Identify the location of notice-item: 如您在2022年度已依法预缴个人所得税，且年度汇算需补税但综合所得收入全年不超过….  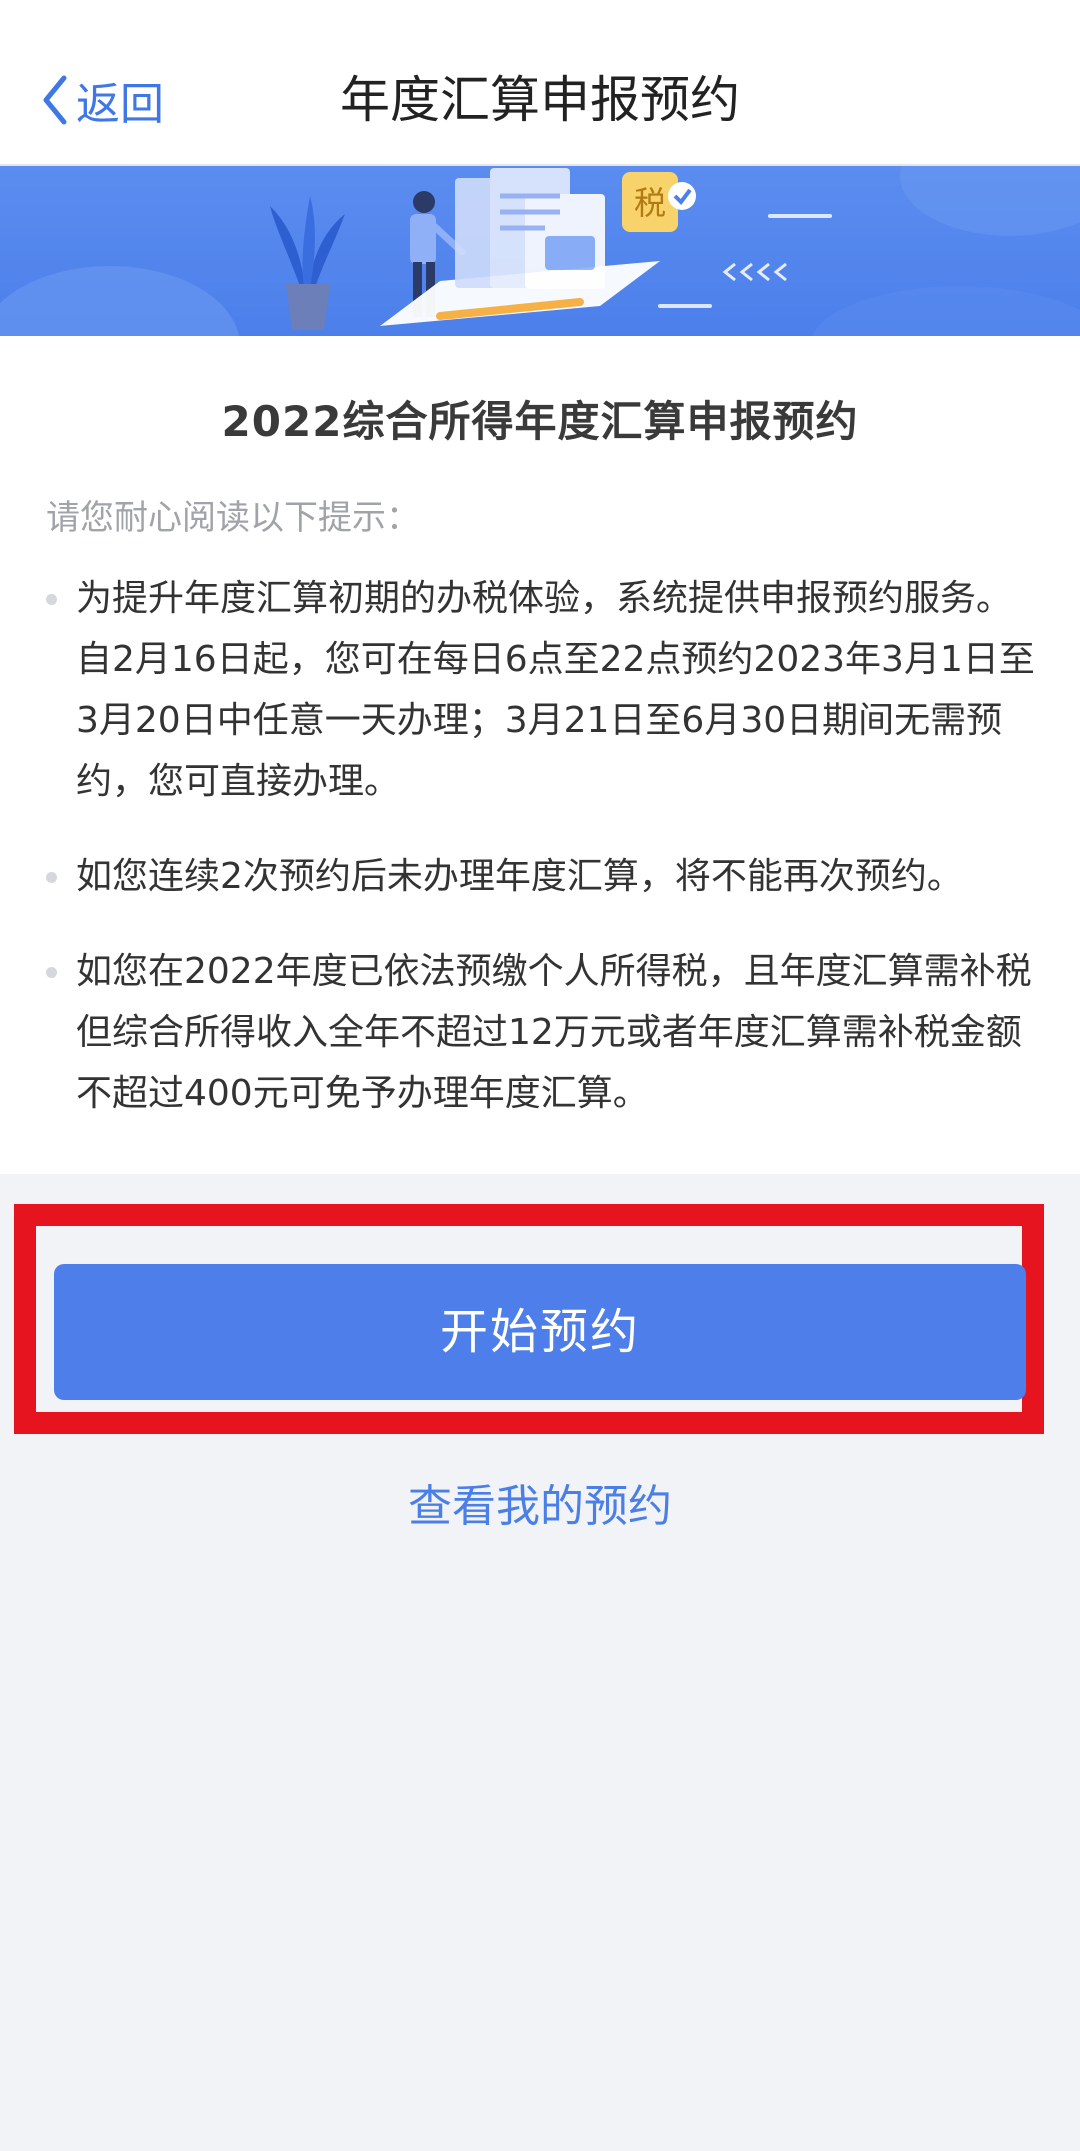
(544, 1032).